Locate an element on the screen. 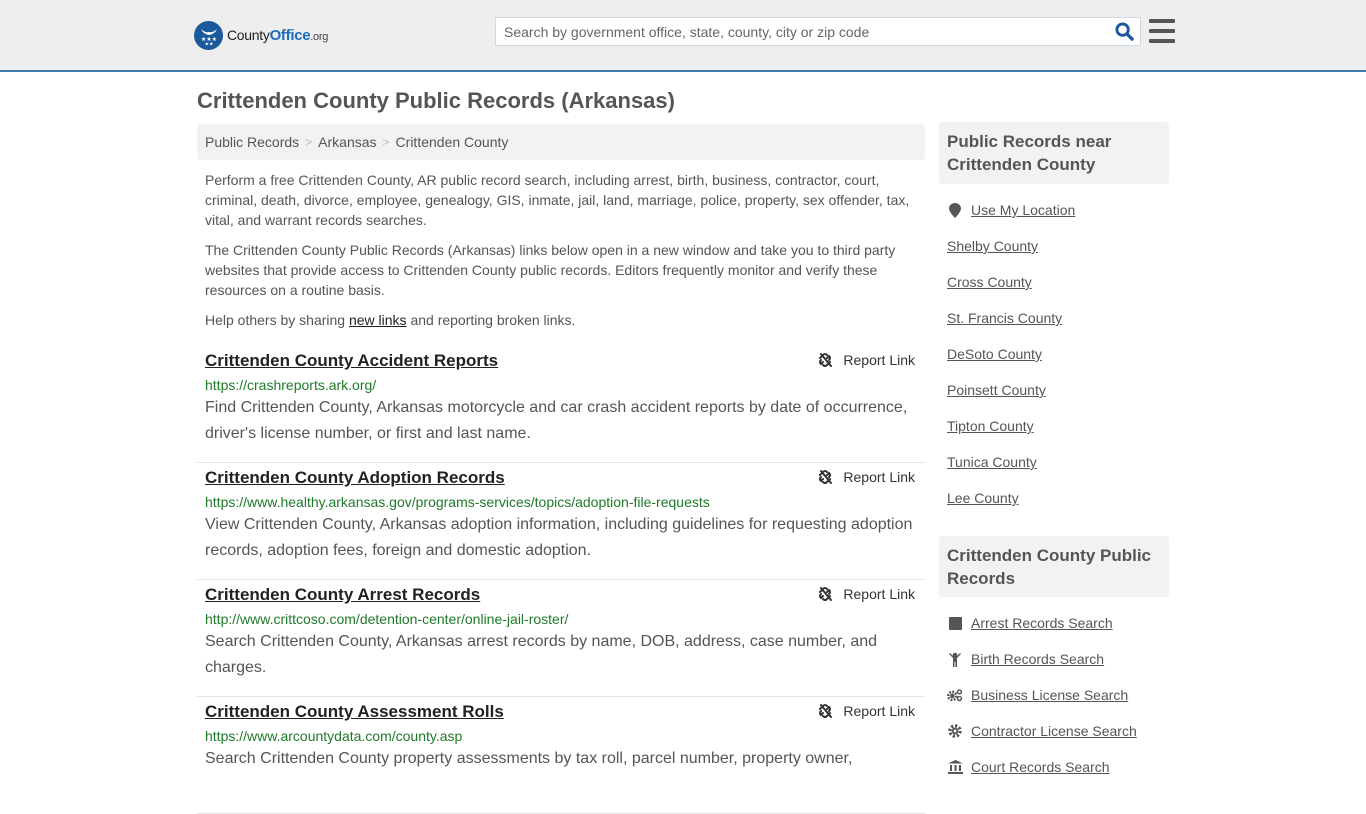 The width and height of the screenshot is (1366, 814). gear-icon is located at coordinates (955, 731).